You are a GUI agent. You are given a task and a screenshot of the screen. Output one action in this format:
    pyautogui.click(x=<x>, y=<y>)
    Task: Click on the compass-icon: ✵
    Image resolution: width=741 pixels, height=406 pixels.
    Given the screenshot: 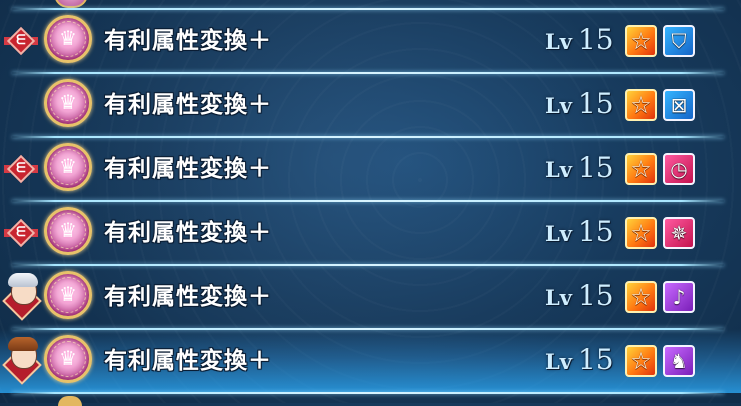 What is the action you would take?
    pyautogui.click(x=679, y=233)
    